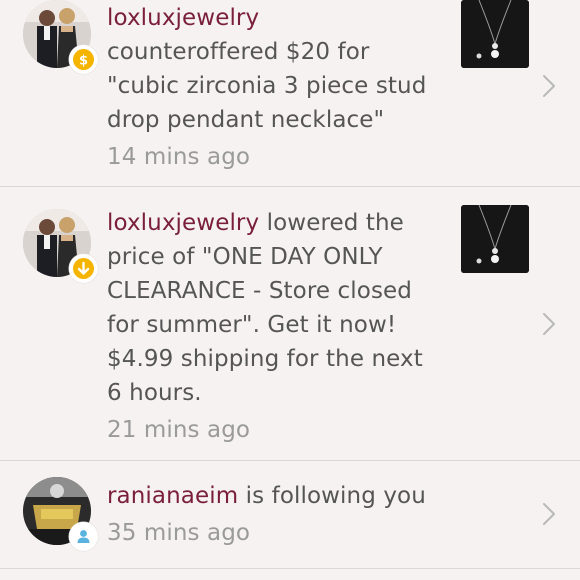 This screenshot has width=580, height=580. What do you see at coordinates (267, 86) in the screenshot?
I see `message-line: "cubic zirconia 3 piece stud` at bounding box center [267, 86].